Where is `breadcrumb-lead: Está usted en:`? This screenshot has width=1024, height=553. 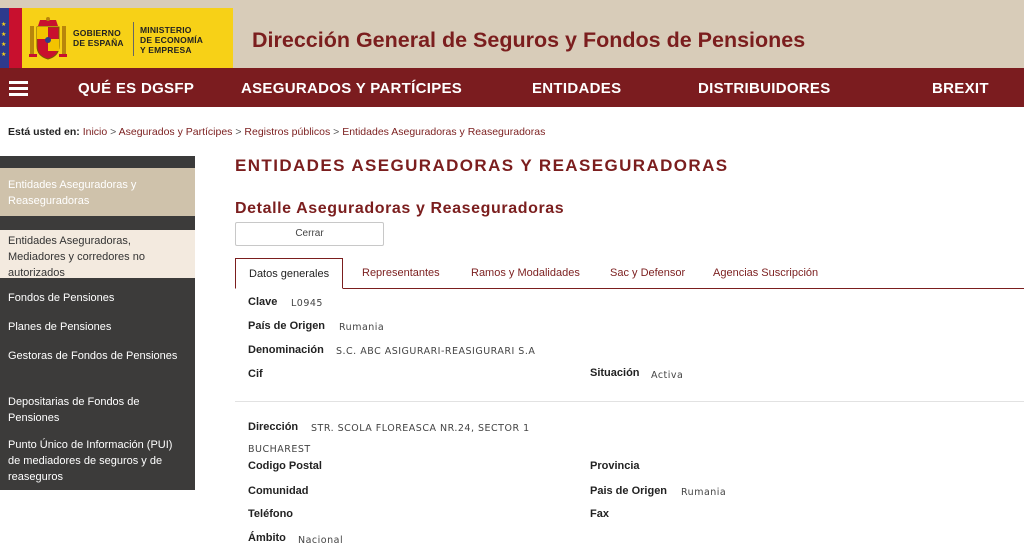
breadcrumb-lead: Está usted en: is located at coordinates (44, 132).